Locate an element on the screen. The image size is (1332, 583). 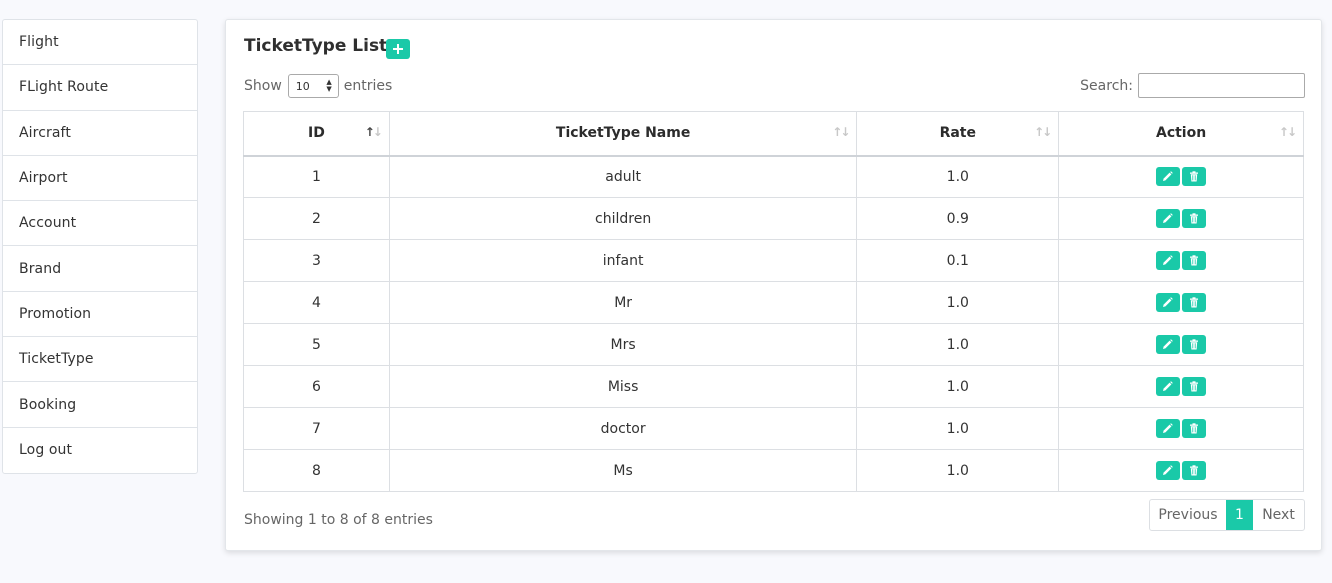
table-row: 5 Mrs 1.0 is located at coordinates (773, 344).